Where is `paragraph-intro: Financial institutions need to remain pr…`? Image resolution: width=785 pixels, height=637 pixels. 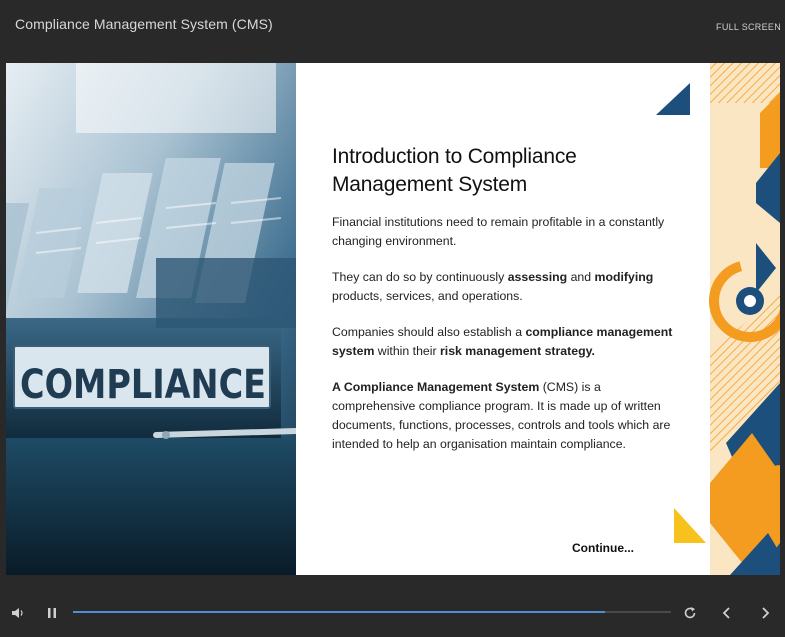
paragraph-intro: Financial institutions need to remain pr… is located at coordinates (498, 231).